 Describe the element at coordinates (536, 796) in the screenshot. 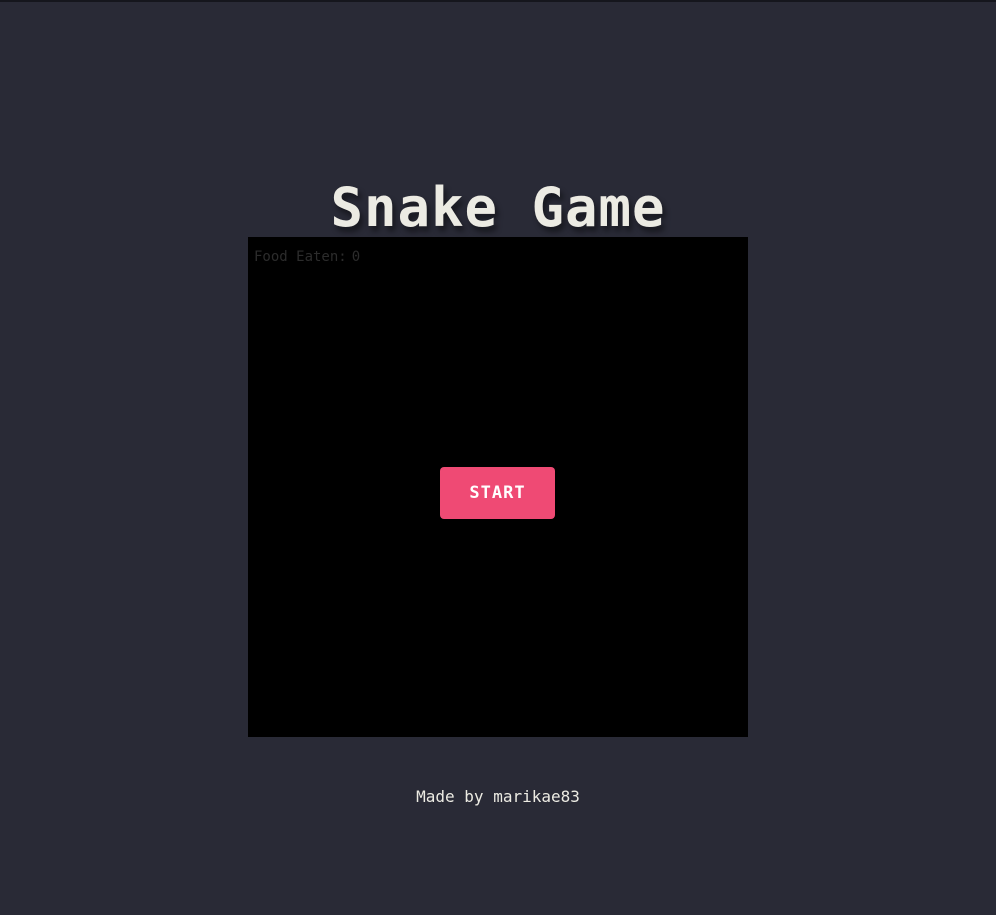

I see `author-link: marikae83` at that location.